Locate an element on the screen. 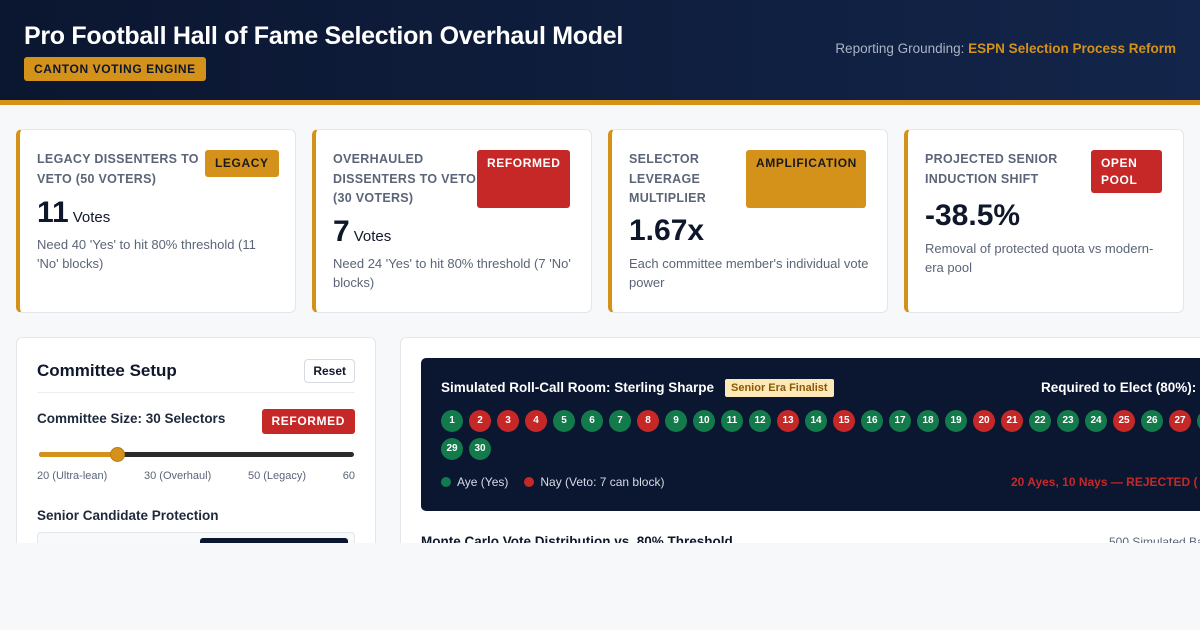 The image size is (1200, 630). setup-title: Committee Setup is located at coordinates (107, 370).